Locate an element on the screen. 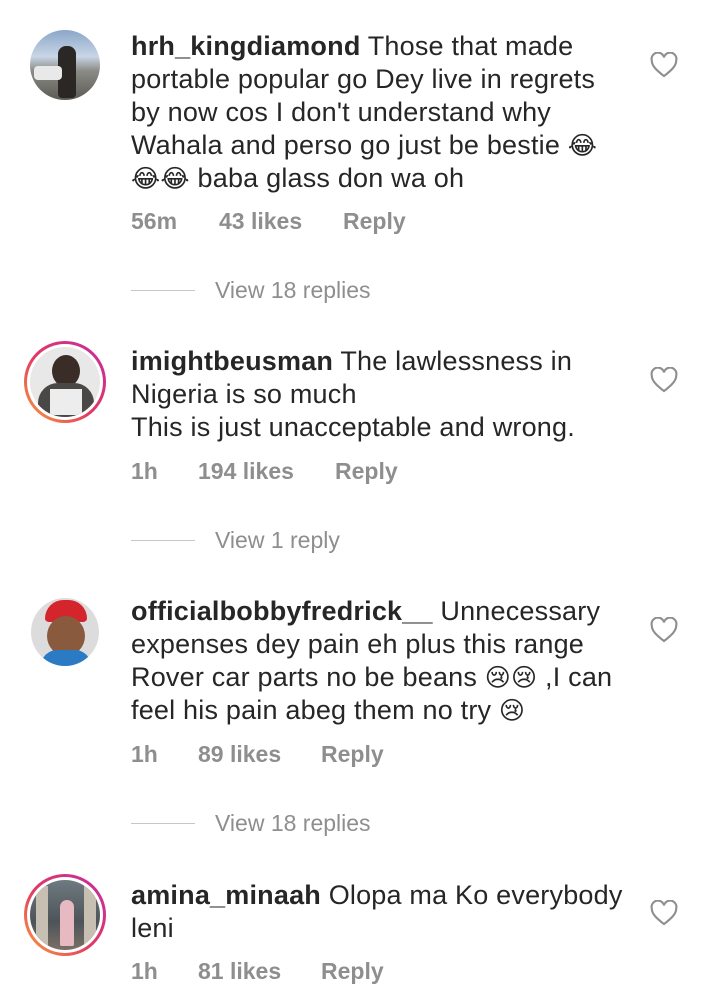  likes-count: 89 likes is located at coordinates (259, 754).